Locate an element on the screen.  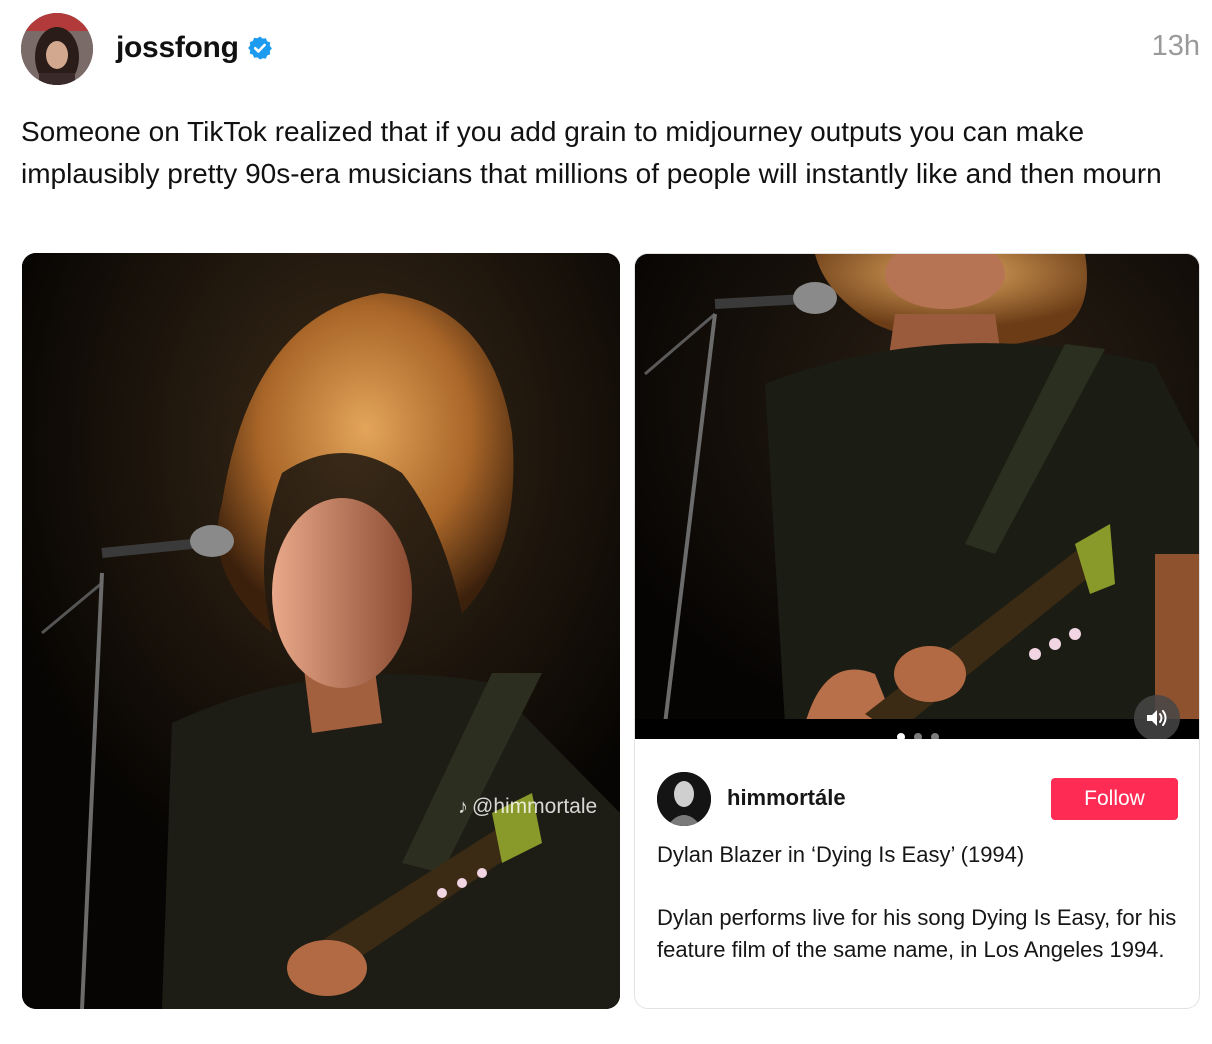
tiktok-author-avatar-image is located at coordinates (684, 799).